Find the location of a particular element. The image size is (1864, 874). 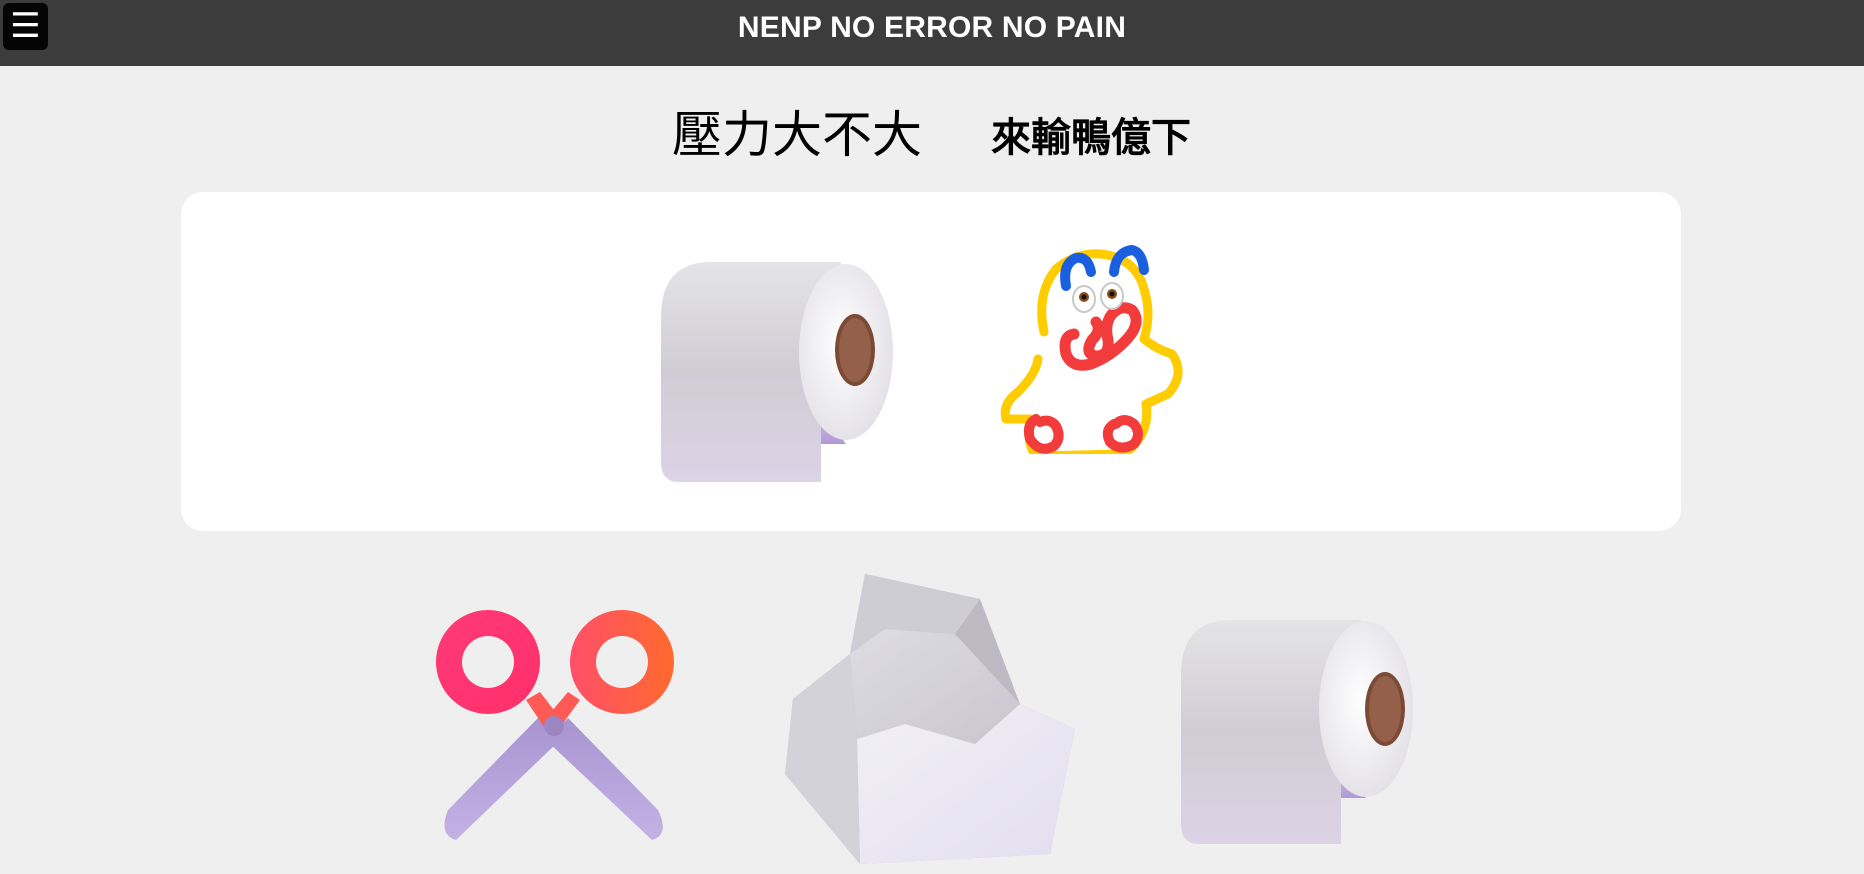

stress-heading: 壓力大不大 is located at coordinates (797, 135).